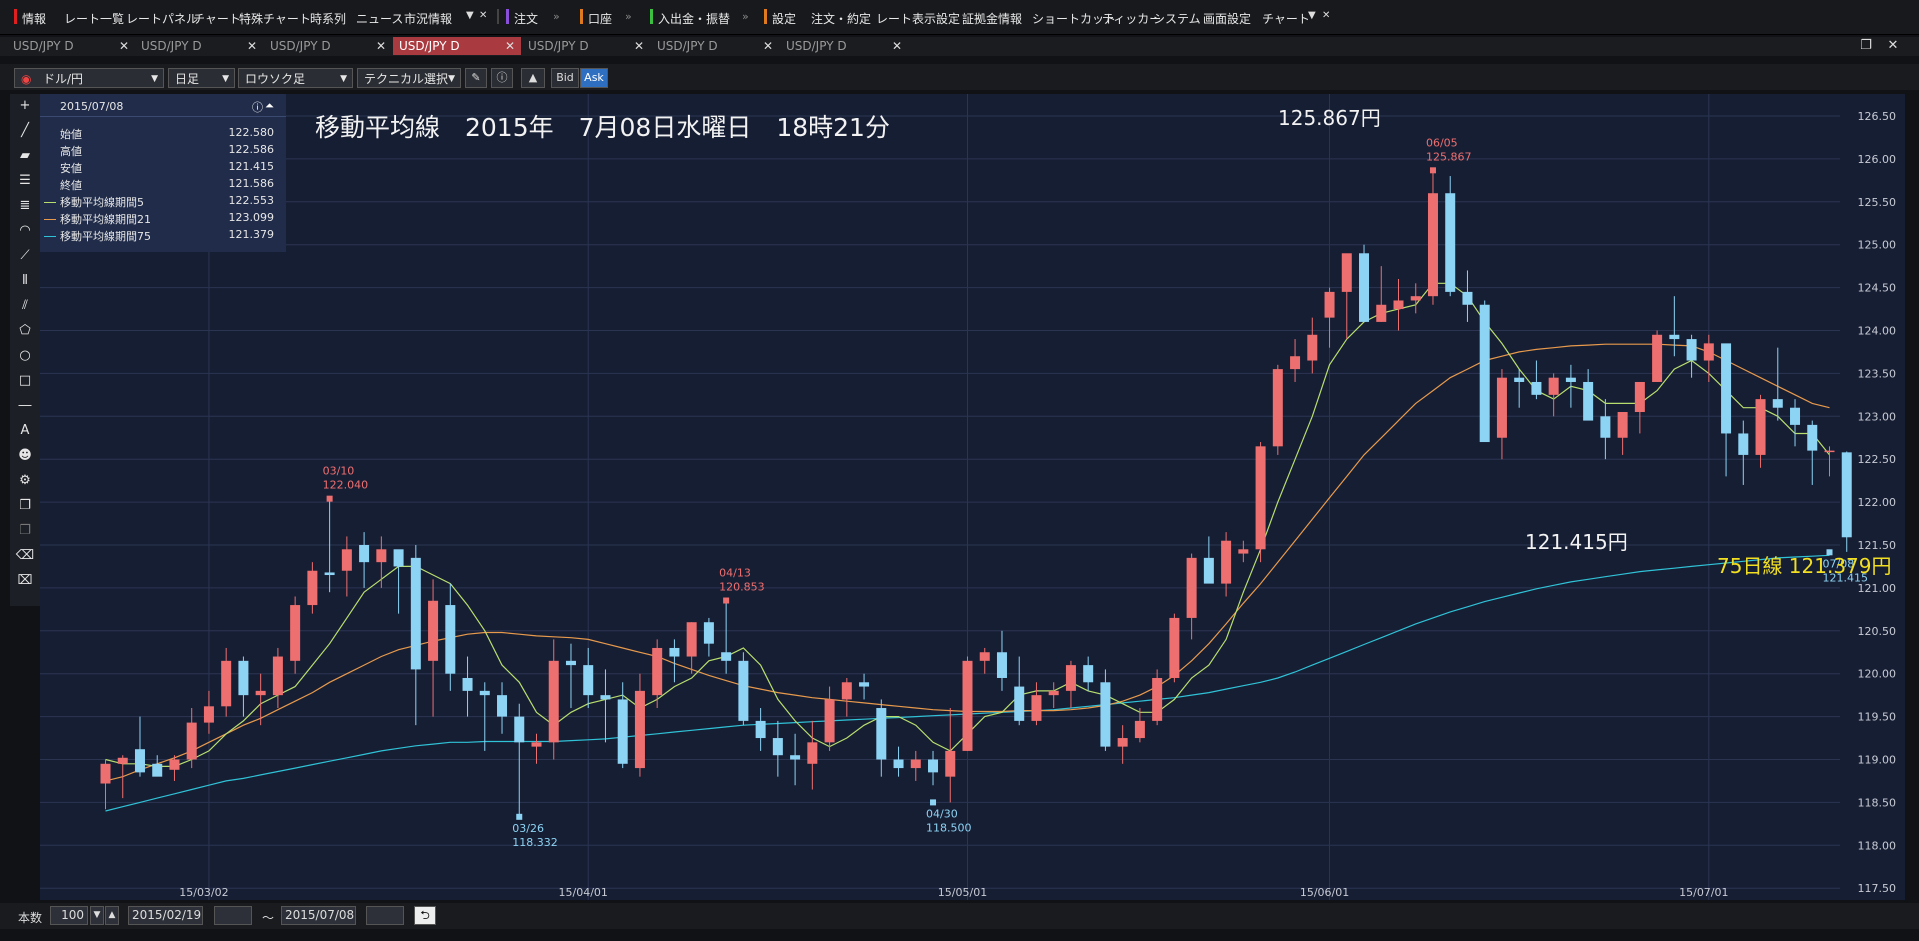 The width and height of the screenshot is (1919, 941). I want to click on chart-type-label: ロウソク足, so click(275, 79).